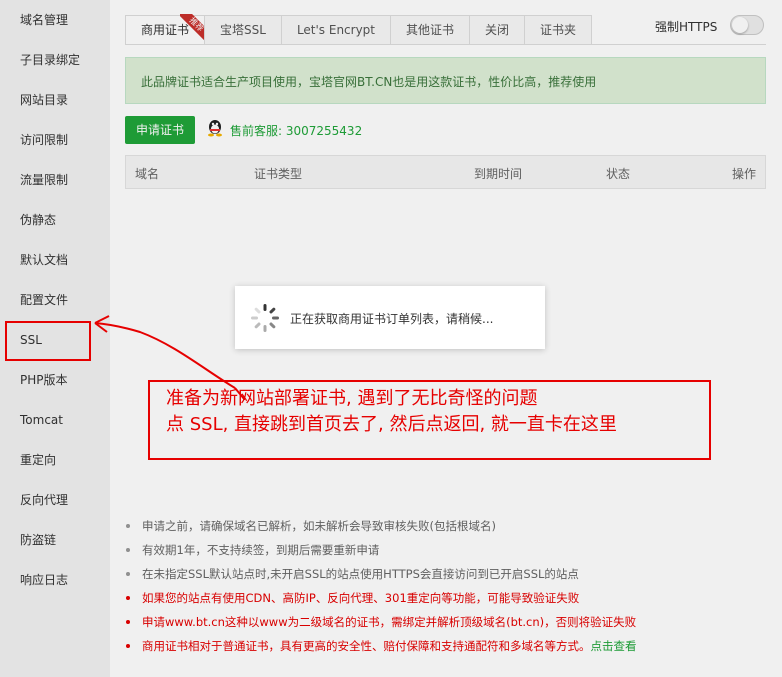  I want to click on sidebar-item-access-limit: 访问限制, so click(44, 140).